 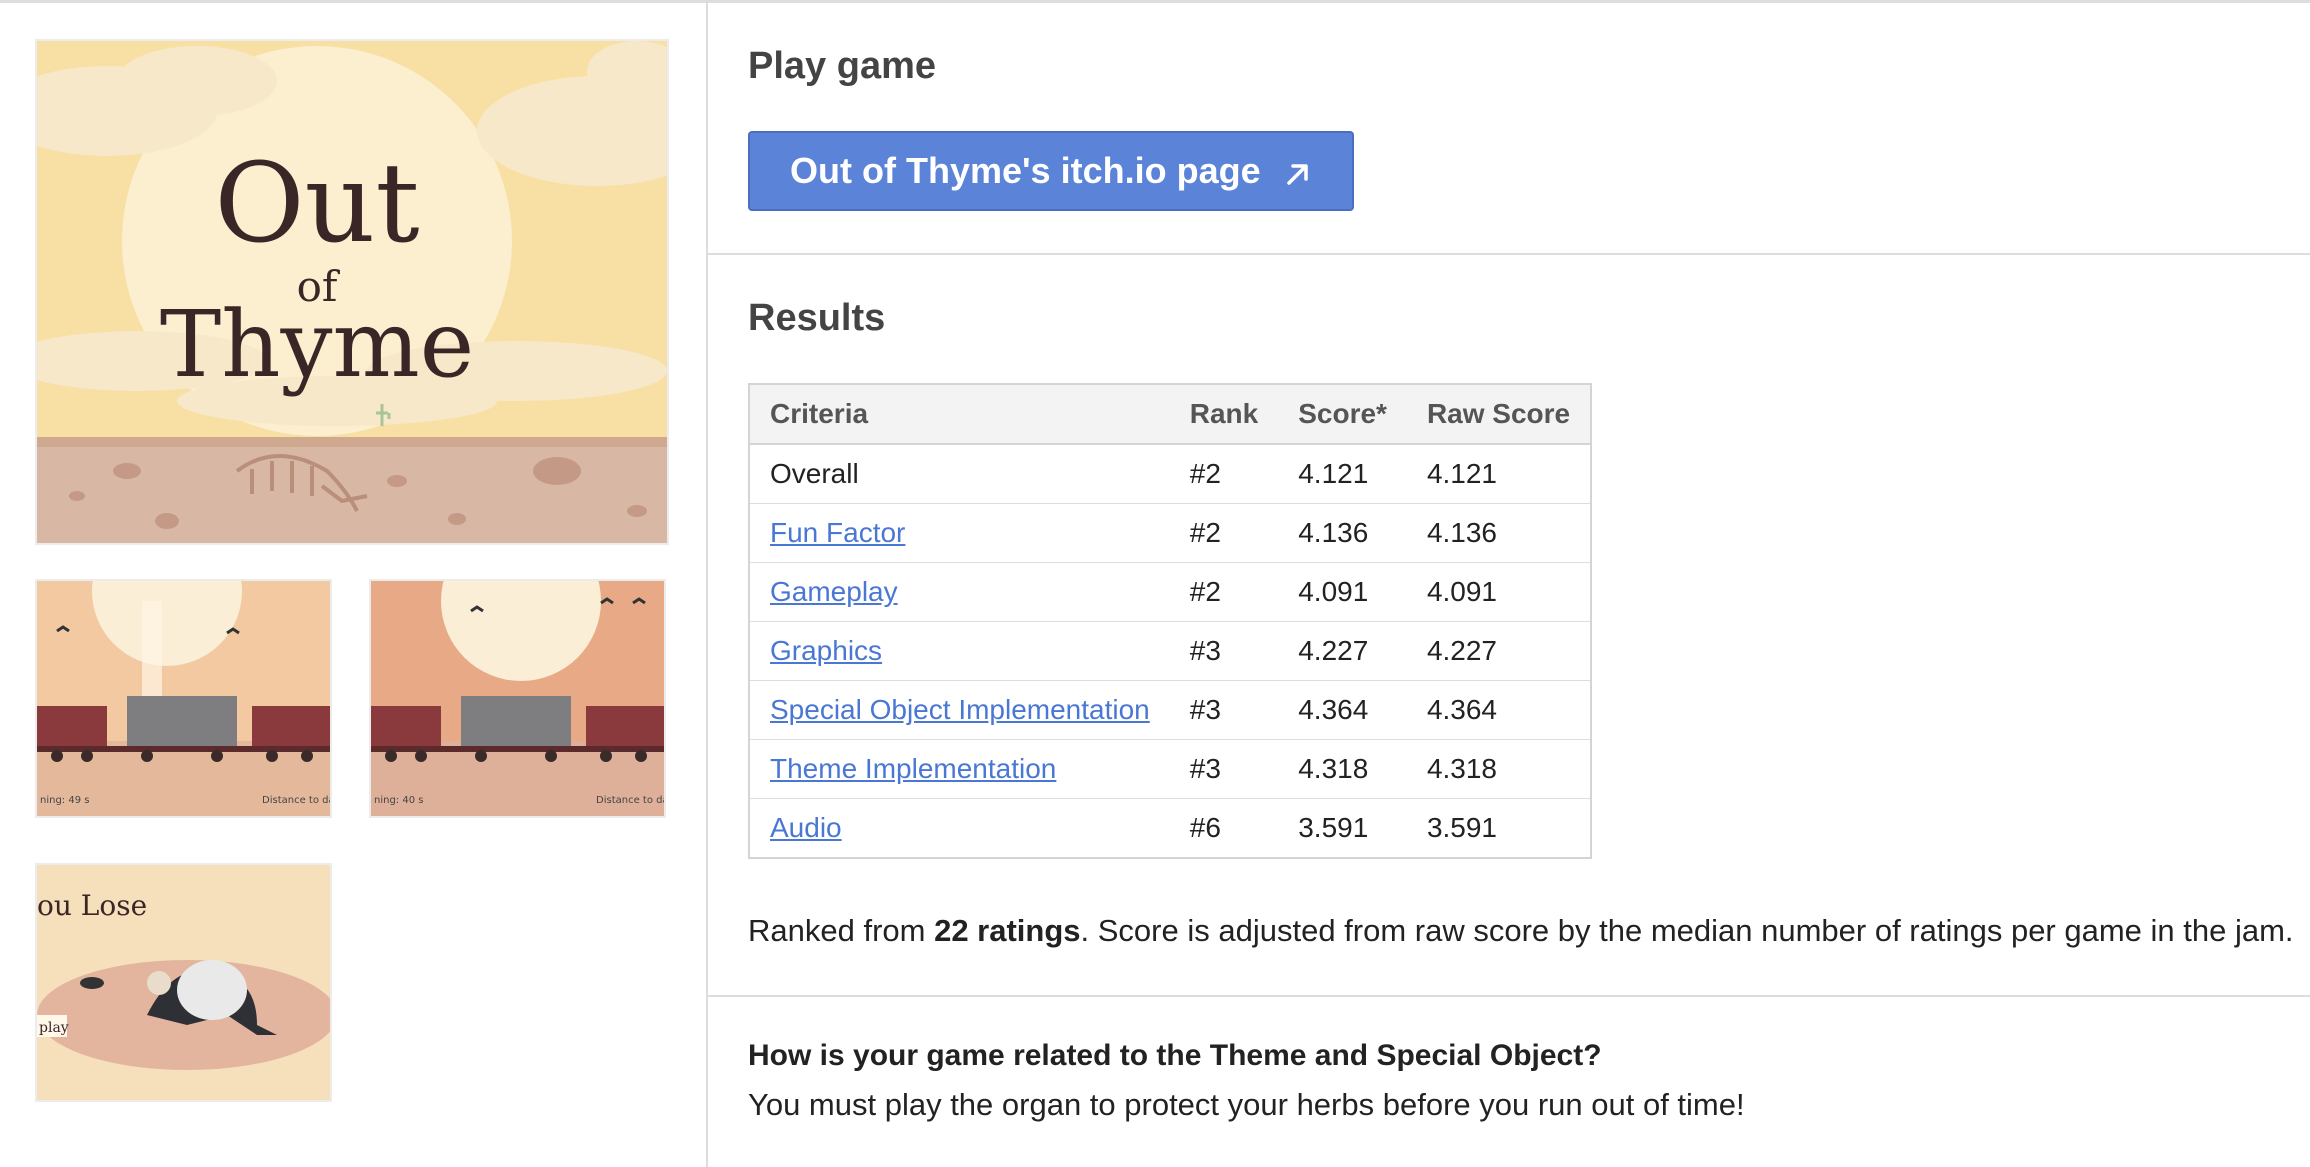 I want to click on table-row: Audio #6 3.591 3.591, so click(x=1170, y=828).